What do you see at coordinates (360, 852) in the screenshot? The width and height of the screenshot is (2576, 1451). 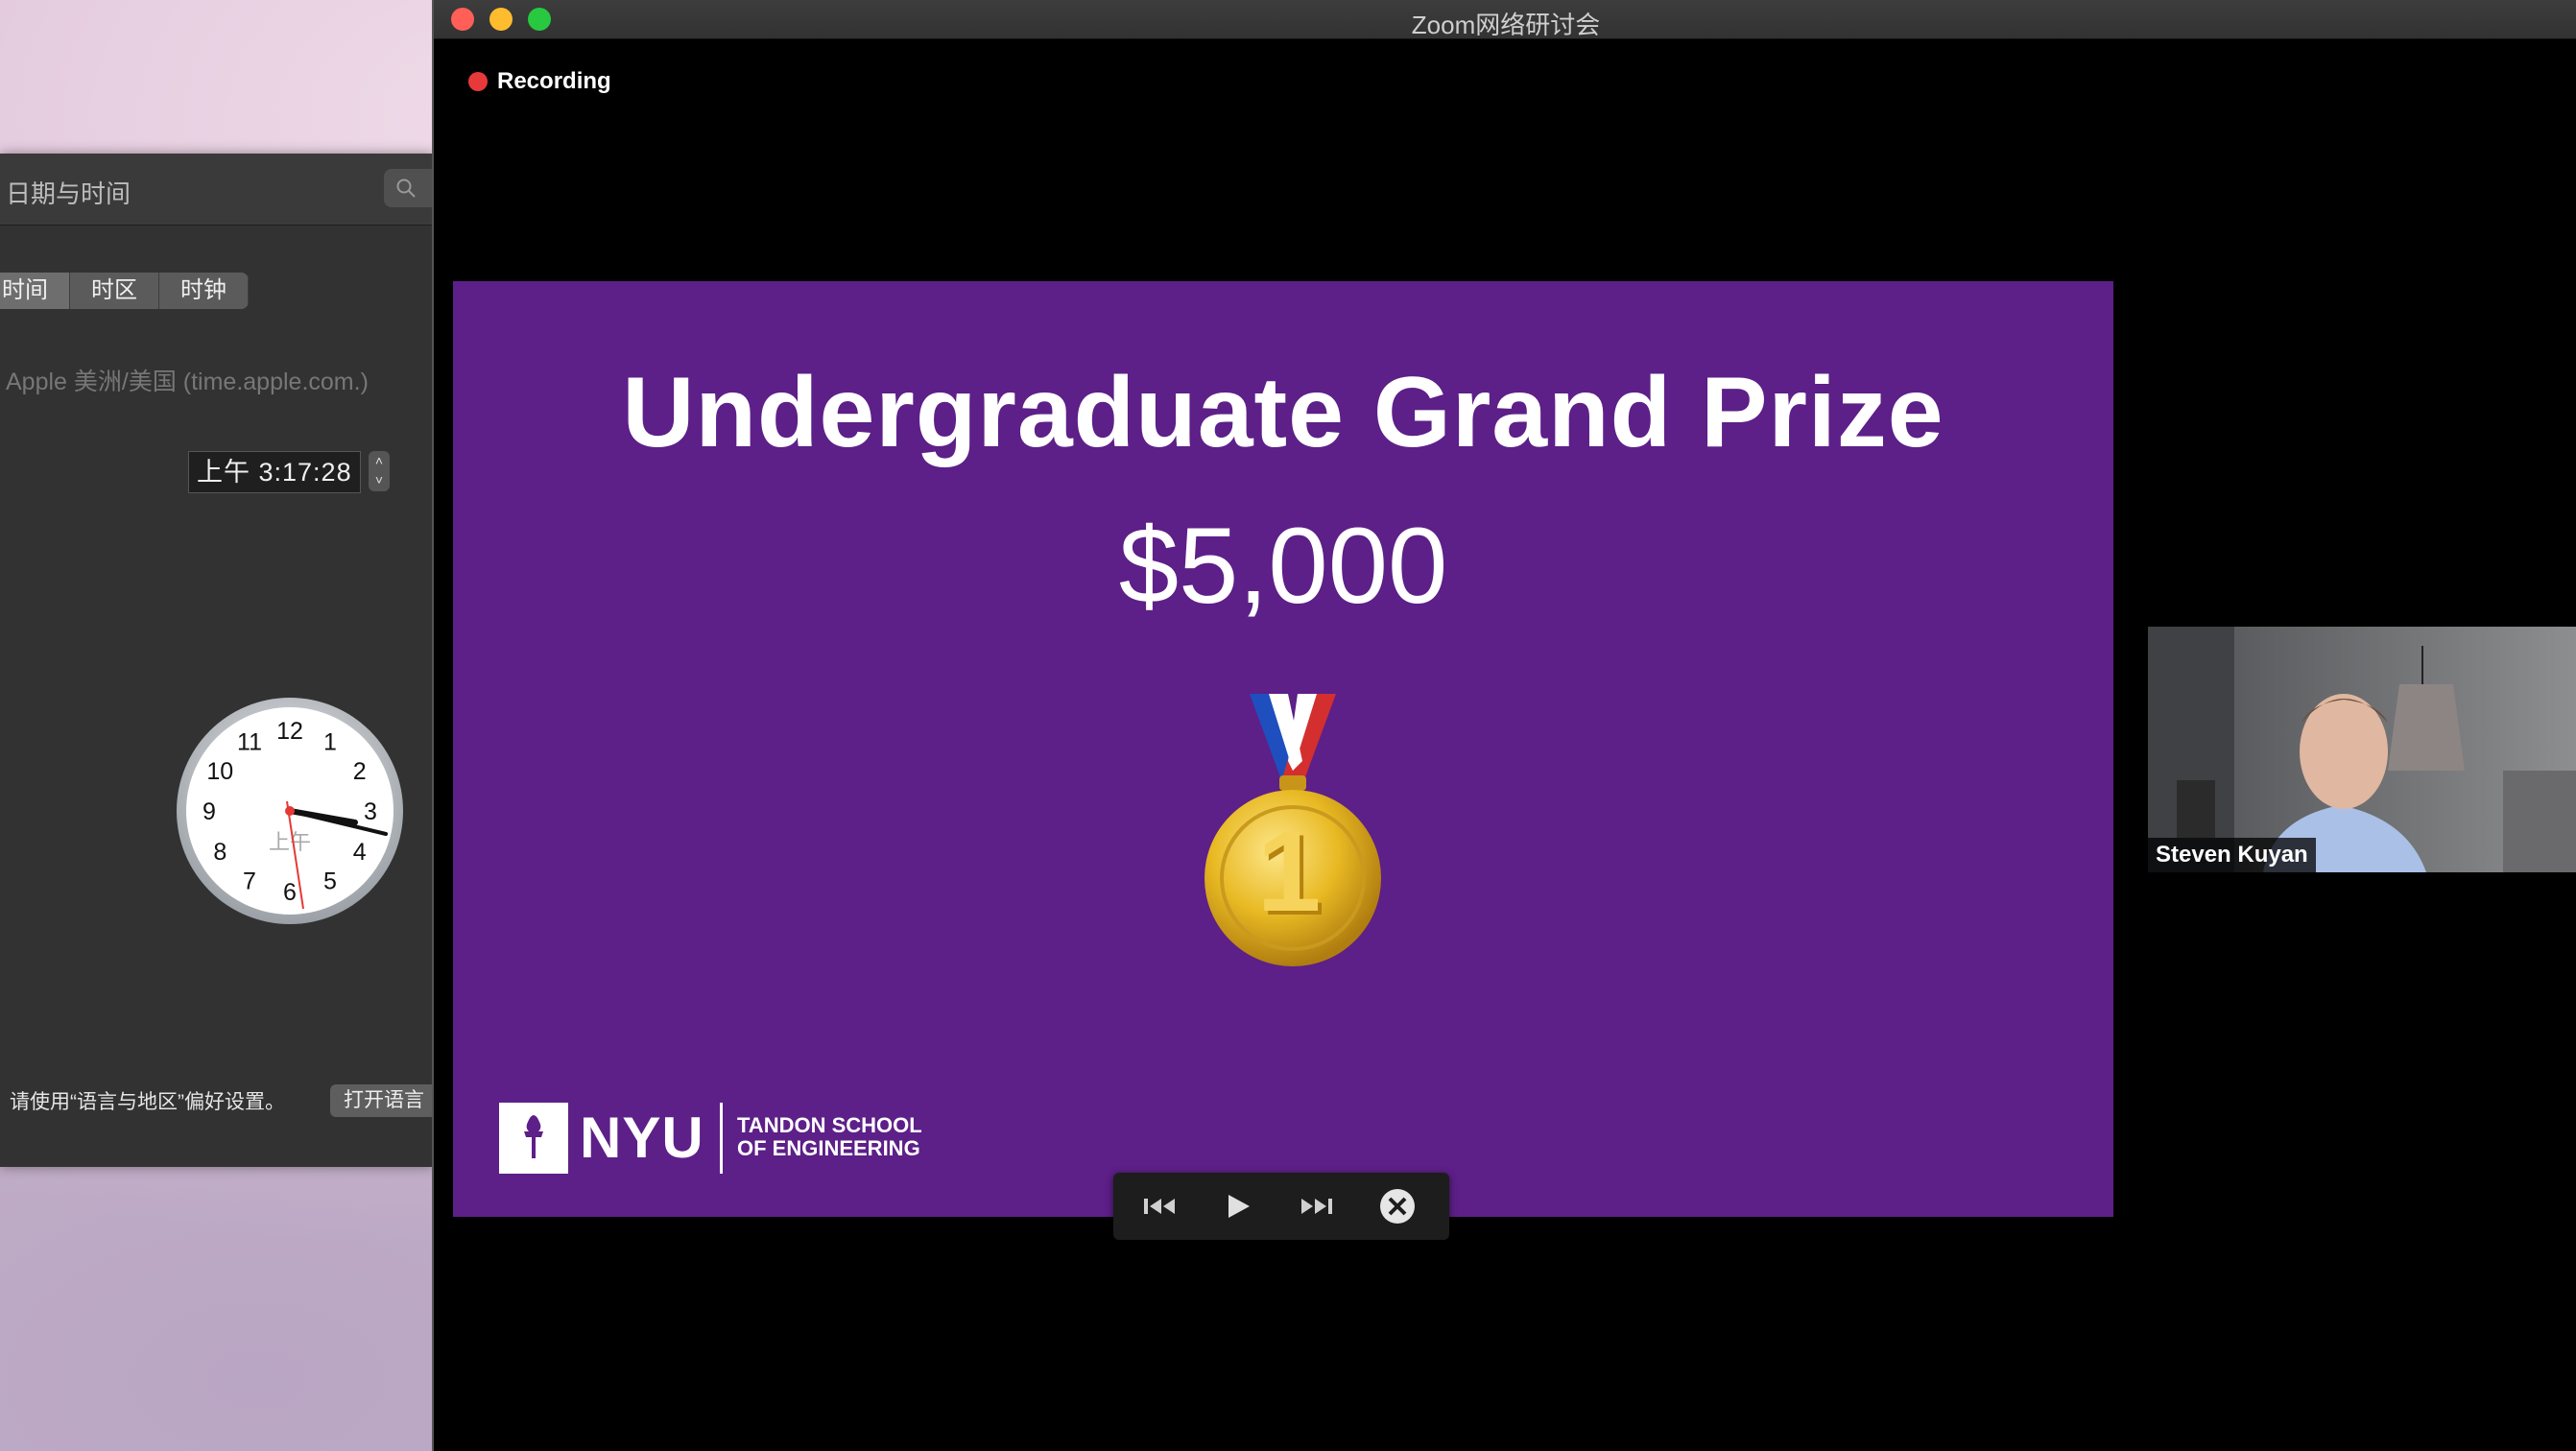 I see `clock-number: 4` at bounding box center [360, 852].